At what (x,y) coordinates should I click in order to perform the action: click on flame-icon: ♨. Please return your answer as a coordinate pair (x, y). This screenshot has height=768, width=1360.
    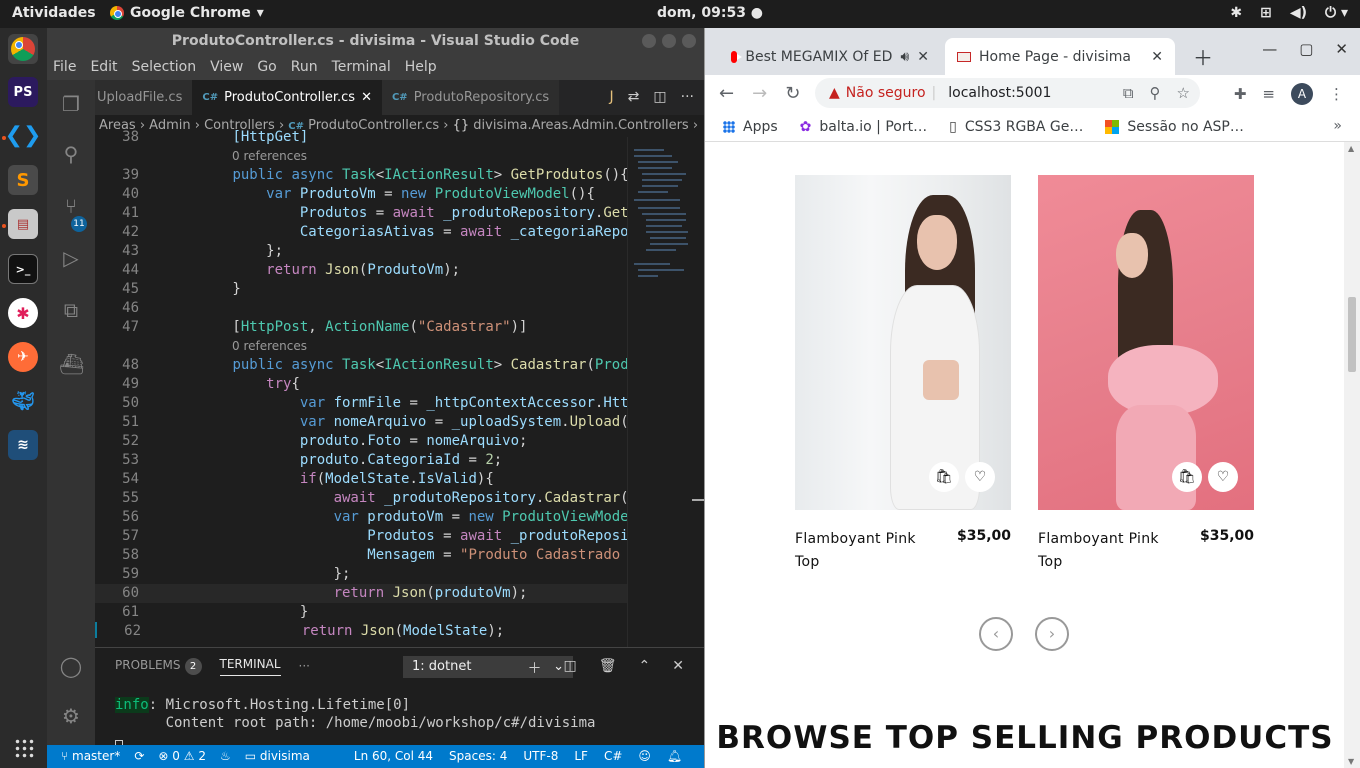
    Looking at the image, I should click on (225, 756).